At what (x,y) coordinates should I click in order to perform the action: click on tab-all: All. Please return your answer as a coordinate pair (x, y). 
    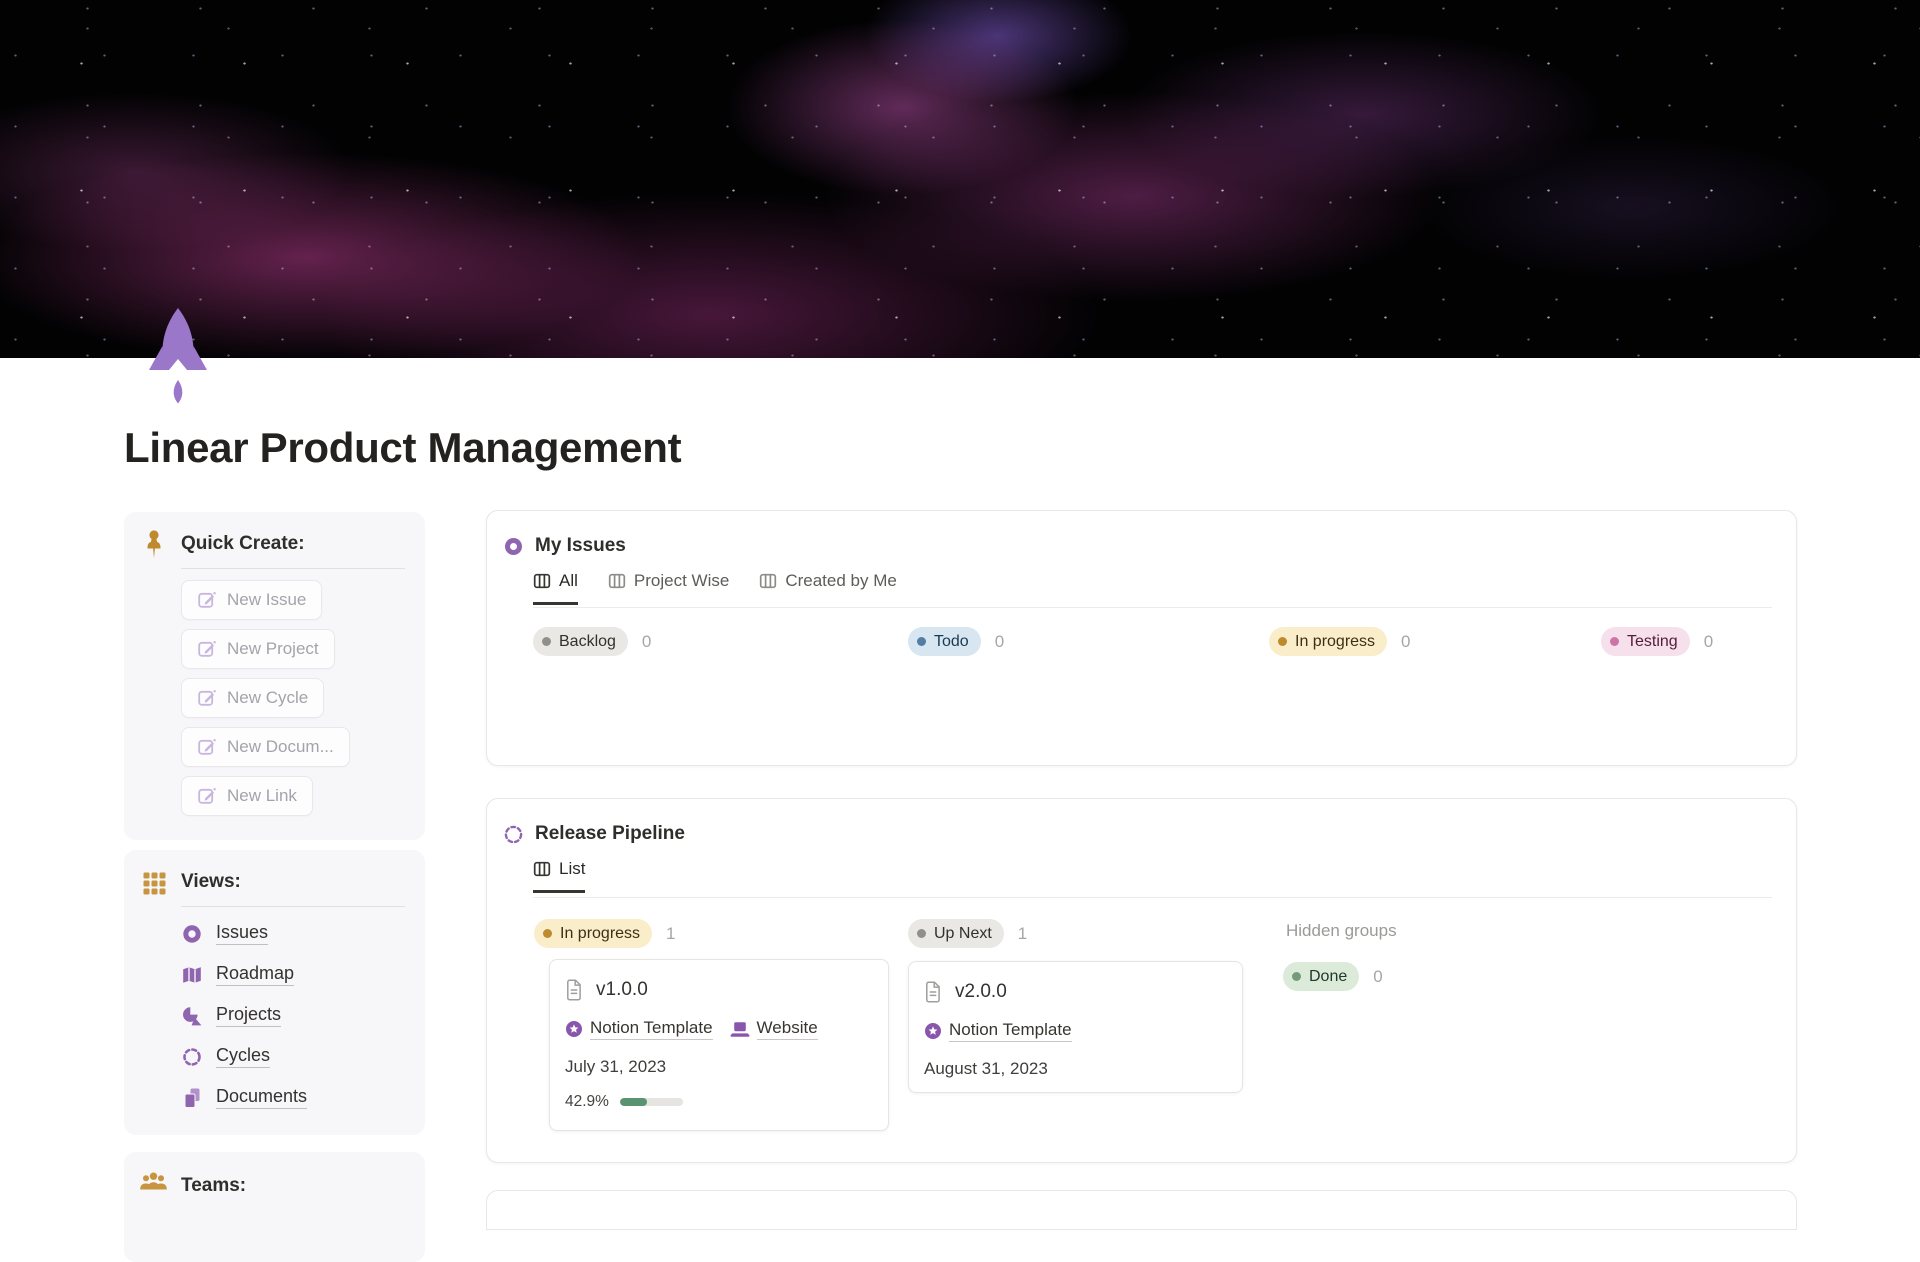
    Looking at the image, I should click on (555, 588).